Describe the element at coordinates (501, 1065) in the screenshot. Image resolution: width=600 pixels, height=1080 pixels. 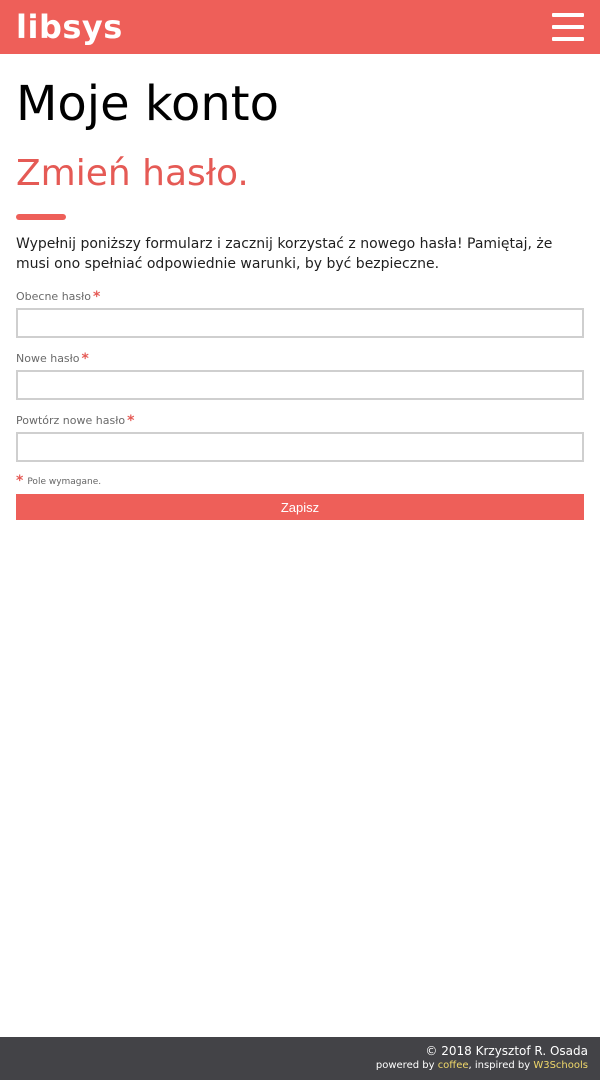
I see `footer-inspired-prefix: , inspired by` at that location.